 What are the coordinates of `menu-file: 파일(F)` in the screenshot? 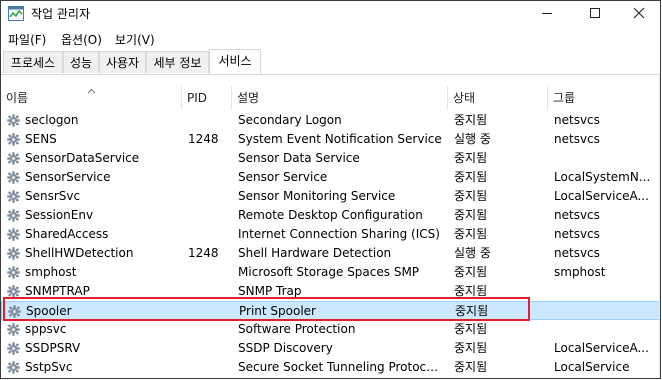 It's located at (27, 39).